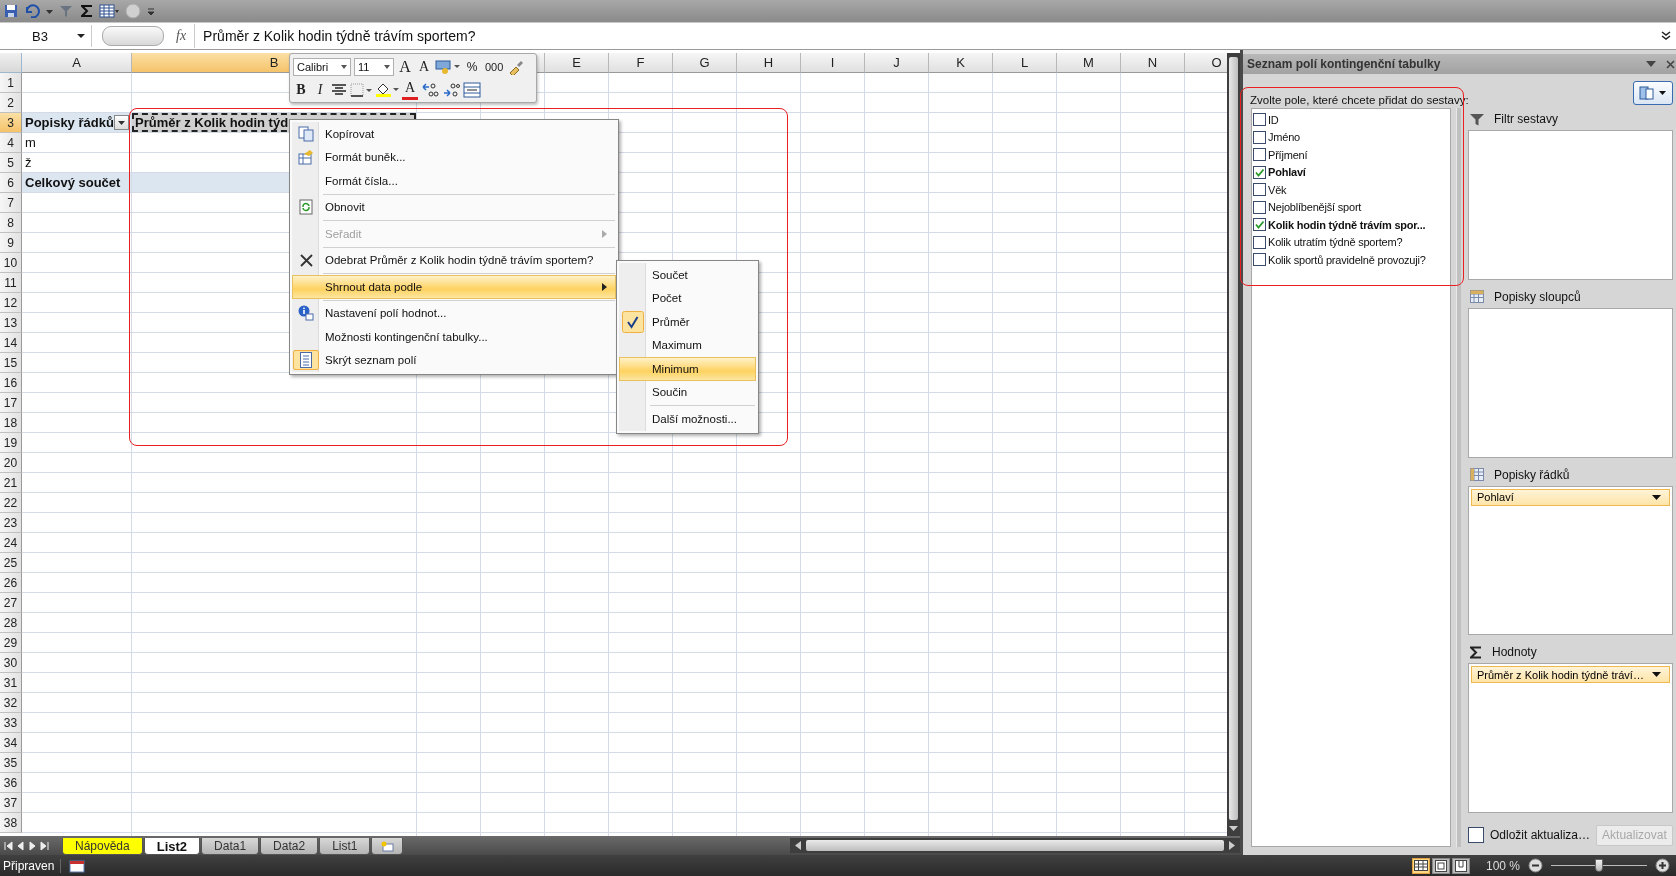 The image size is (1676, 876). I want to click on menu-item: Obnovit, so click(454, 207).